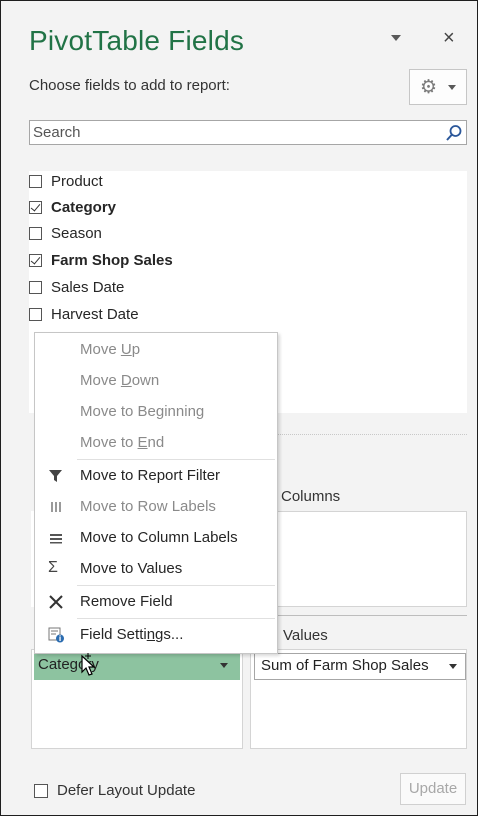 The height and width of the screenshot is (816, 478). I want to click on menu-item-label: Move to End, so click(122, 442).